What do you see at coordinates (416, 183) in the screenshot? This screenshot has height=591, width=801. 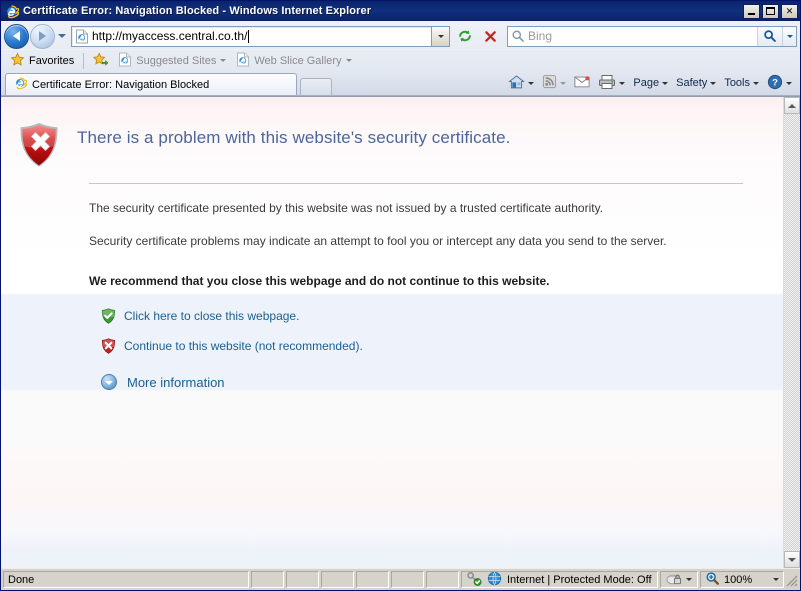 I see `title-divider` at bounding box center [416, 183].